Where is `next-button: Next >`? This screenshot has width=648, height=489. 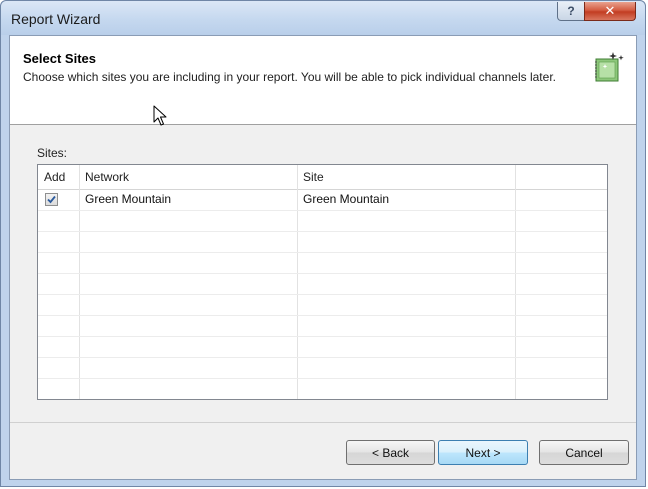 next-button: Next > is located at coordinates (483, 452).